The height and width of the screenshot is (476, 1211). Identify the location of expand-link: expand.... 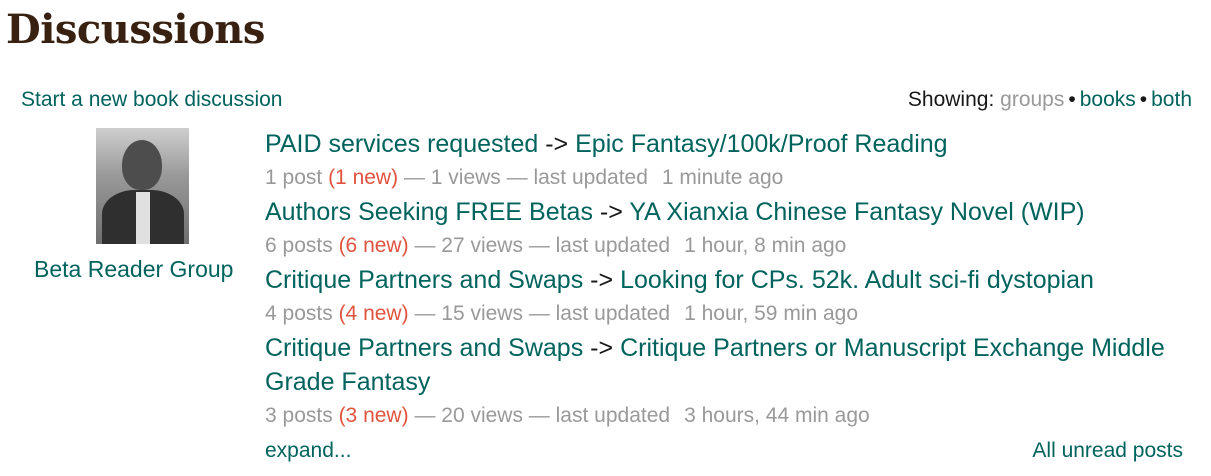
(308, 451).